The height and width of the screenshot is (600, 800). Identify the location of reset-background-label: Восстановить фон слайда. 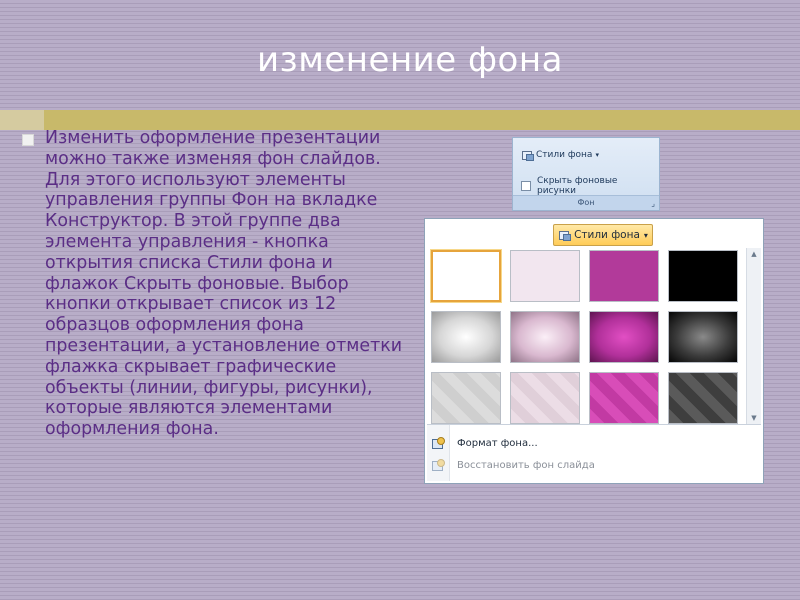
(526, 465).